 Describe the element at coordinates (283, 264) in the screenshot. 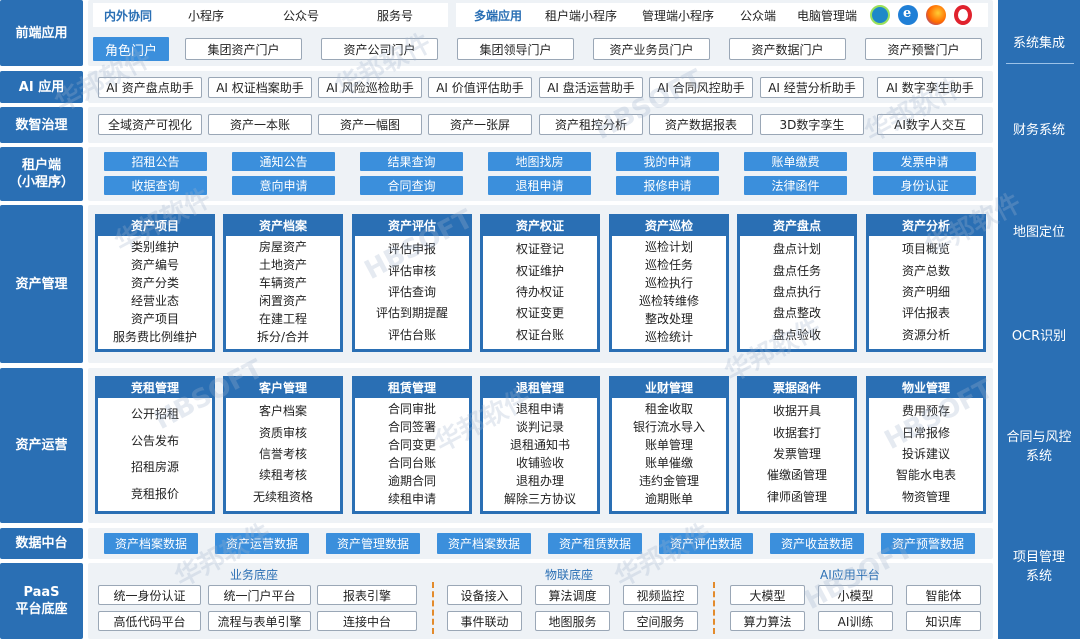

I see `card-item: 土地资产` at that location.